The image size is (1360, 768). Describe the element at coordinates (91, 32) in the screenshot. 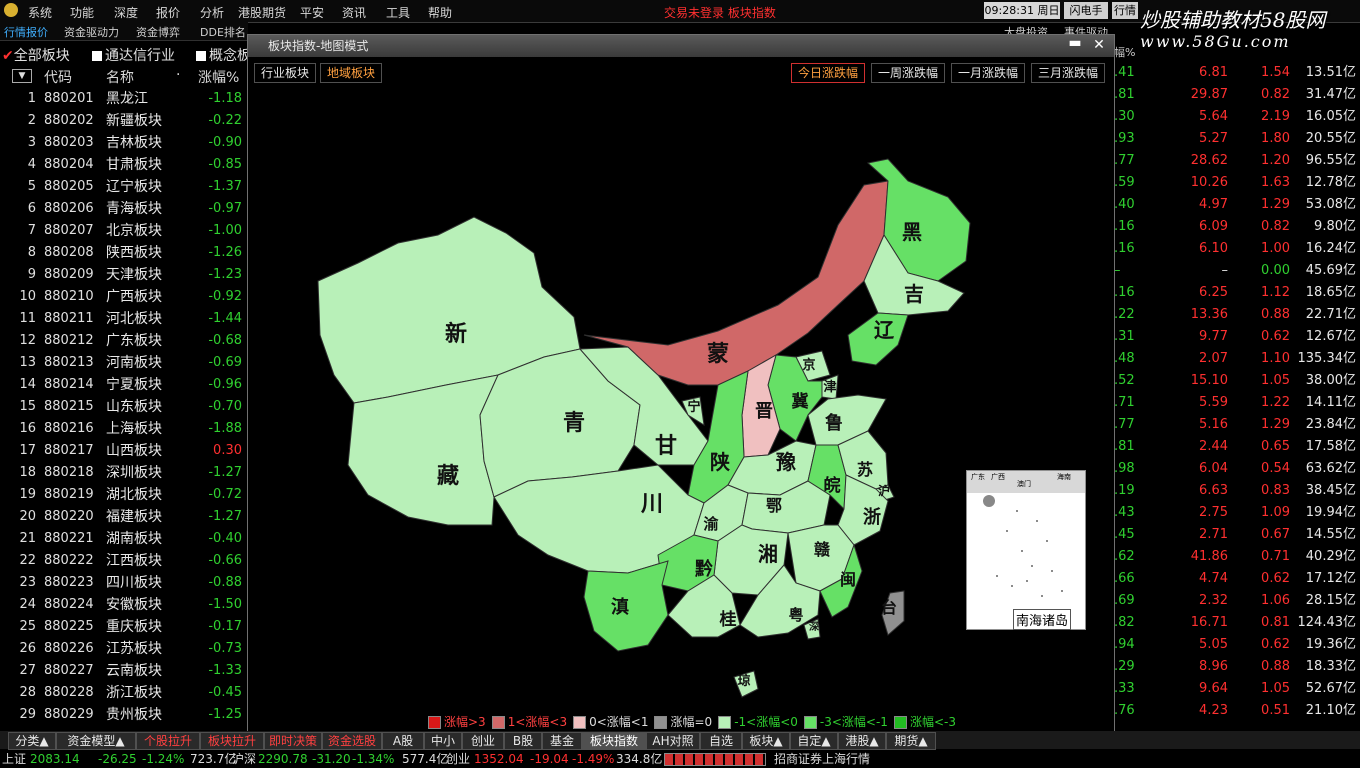

I see `tab-fund-drive: 资金驱动力` at that location.